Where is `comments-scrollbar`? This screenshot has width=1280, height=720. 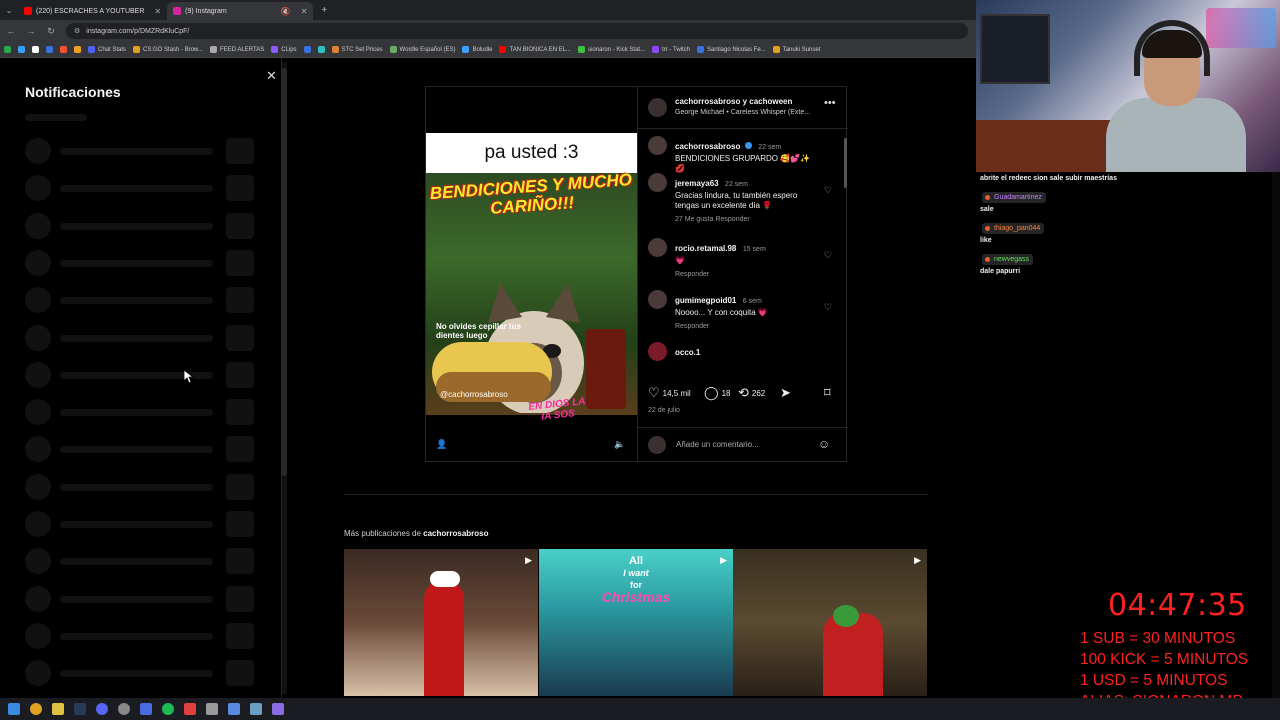
comments-scrollbar is located at coordinates (846, 254).